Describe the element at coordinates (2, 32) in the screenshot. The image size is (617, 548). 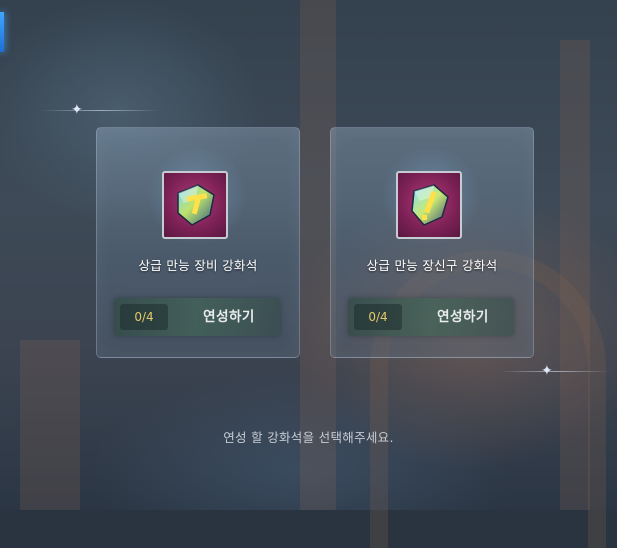
I see `side-accent-bar` at that location.